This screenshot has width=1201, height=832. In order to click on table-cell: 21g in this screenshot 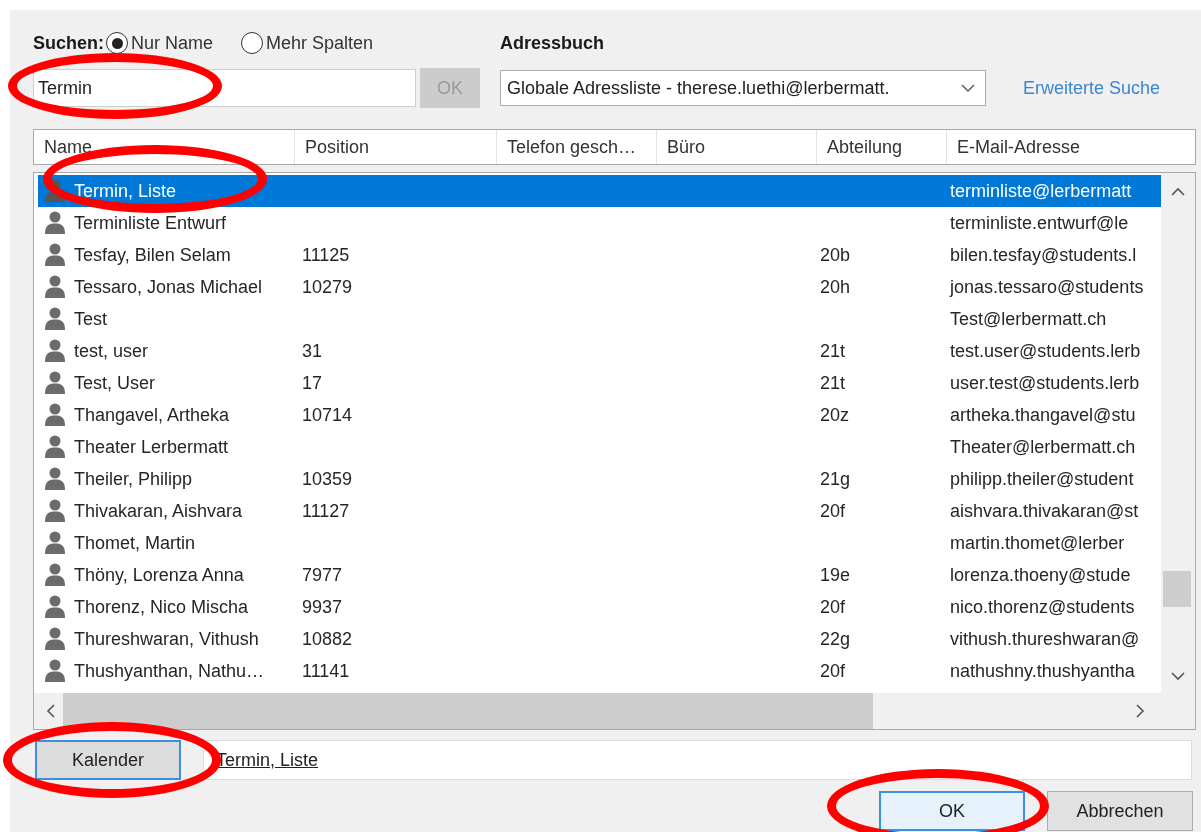, I will do `click(835, 479)`.